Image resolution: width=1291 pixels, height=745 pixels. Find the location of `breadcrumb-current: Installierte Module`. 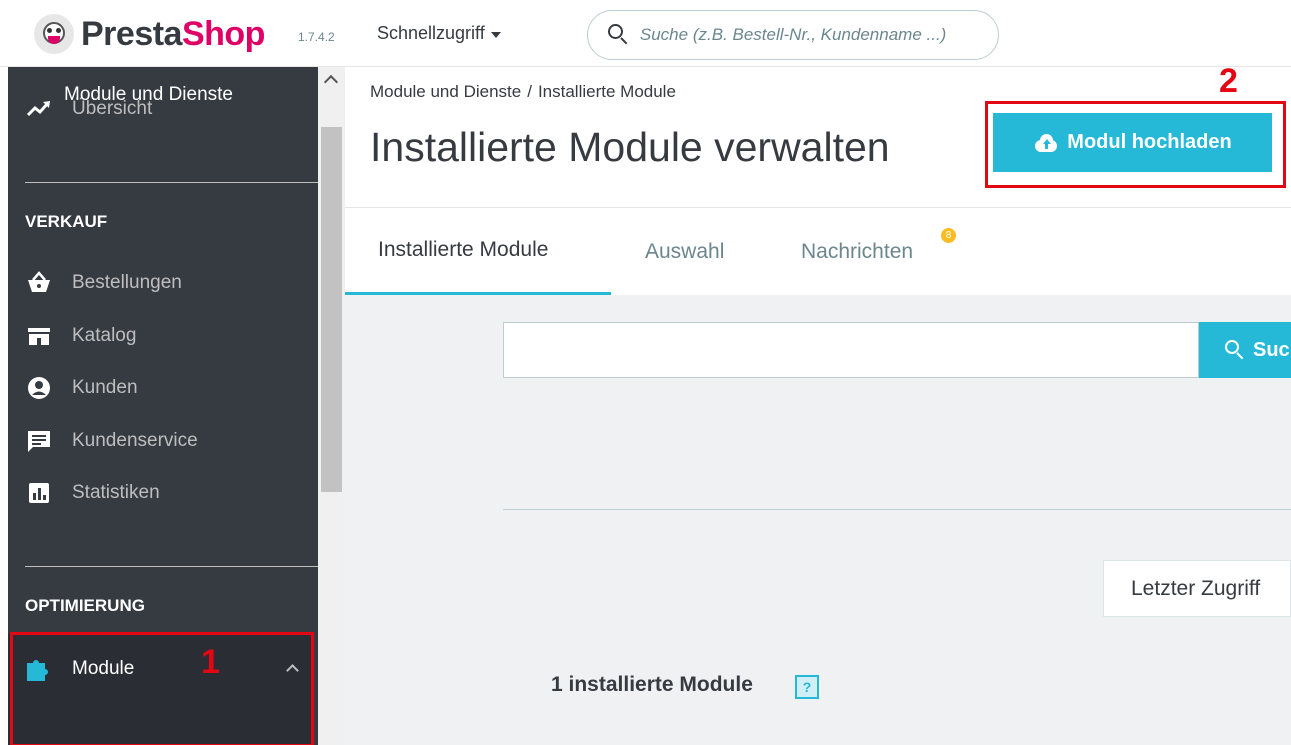

breadcrumb-current: Installierte Module is located at coordinates (606, 91).